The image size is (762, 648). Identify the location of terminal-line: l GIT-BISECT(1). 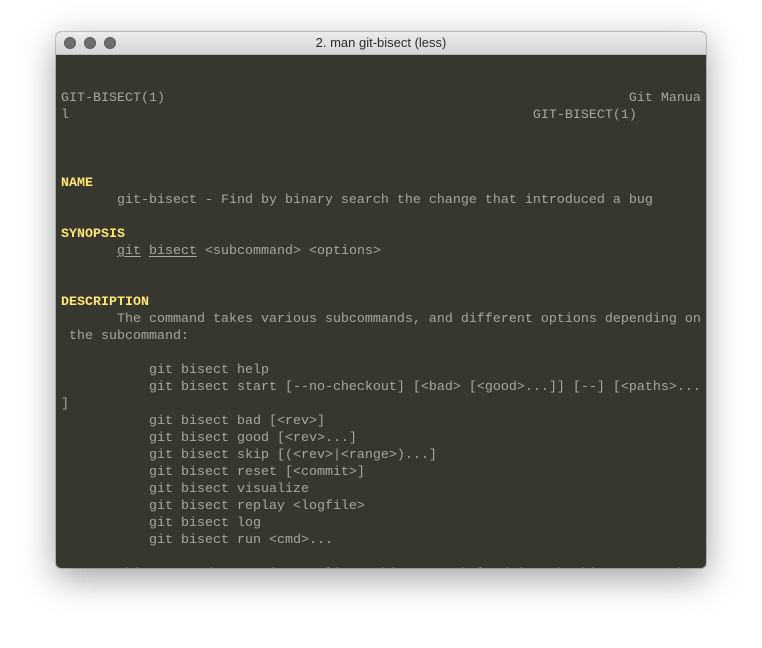
(381, 115).